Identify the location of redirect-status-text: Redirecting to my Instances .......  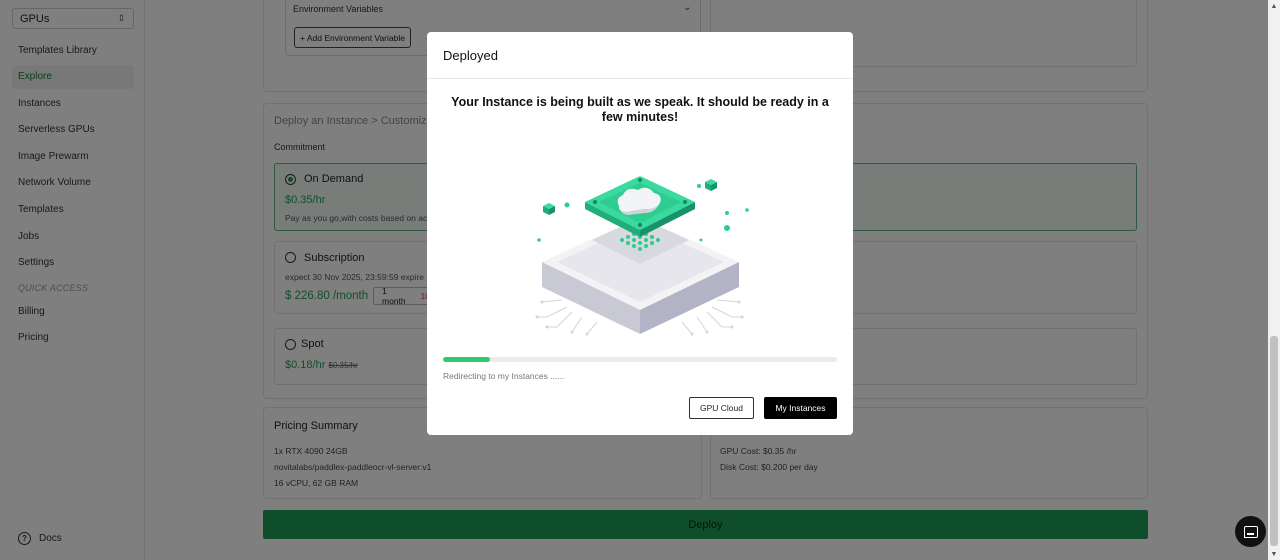
(504, 376).